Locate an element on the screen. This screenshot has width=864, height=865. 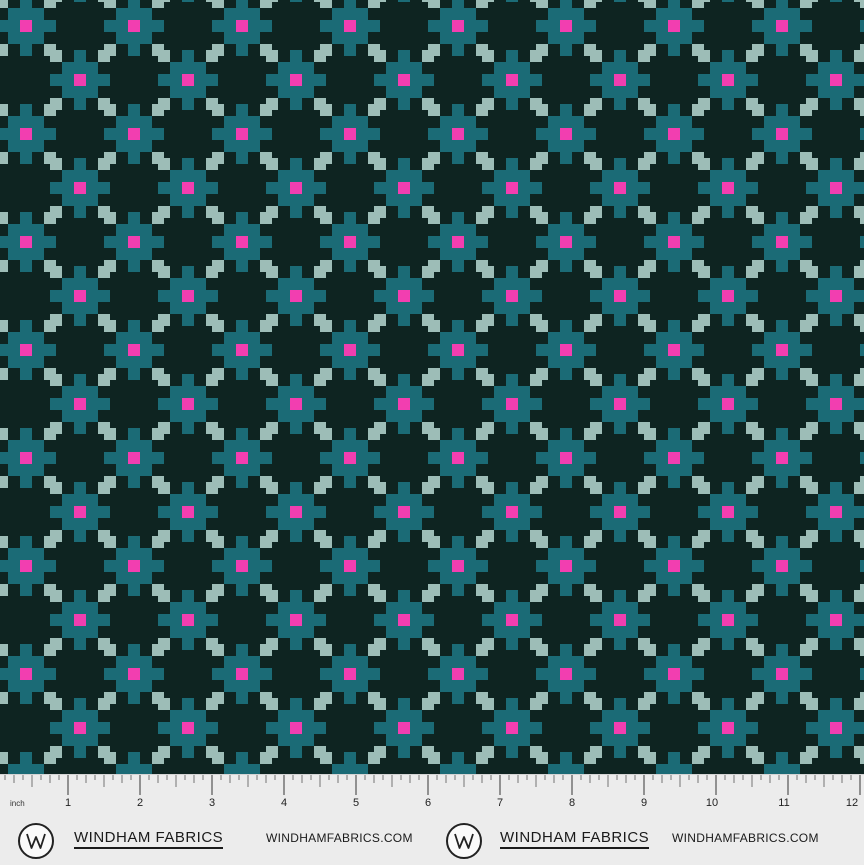
w-monogram-icon is located at coordinates (36, 841).